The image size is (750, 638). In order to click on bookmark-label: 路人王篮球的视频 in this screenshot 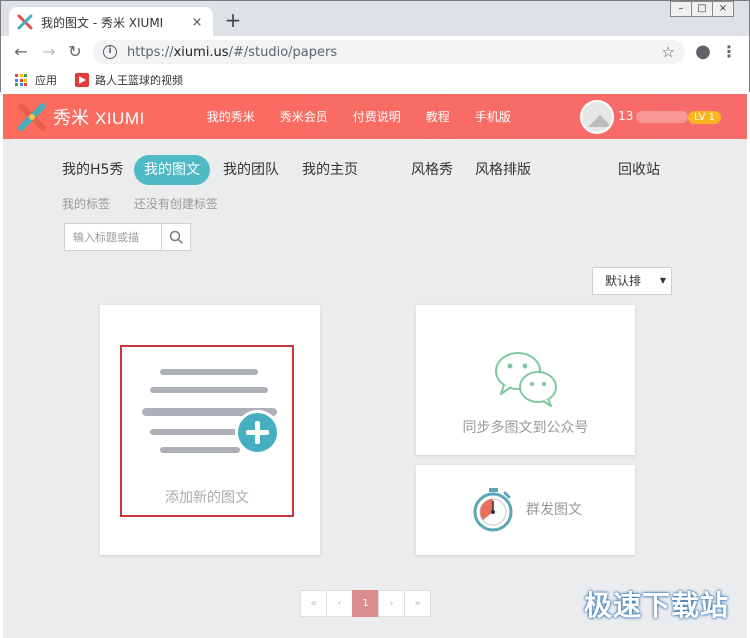, I will do `click(139, 80)`.